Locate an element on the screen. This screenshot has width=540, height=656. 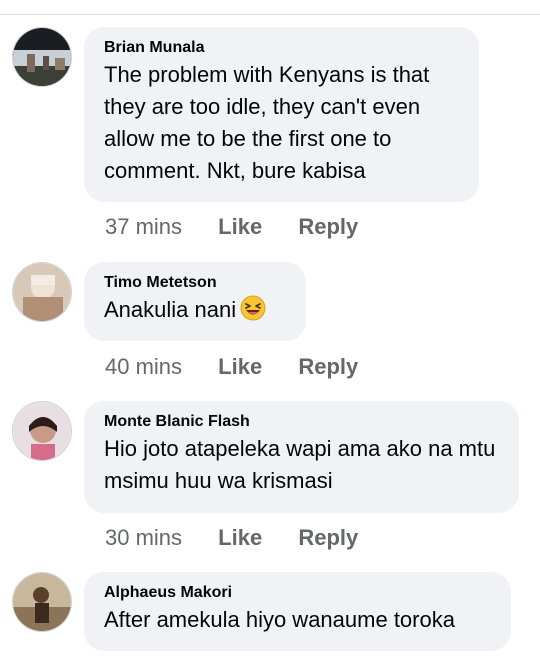
comment-actions: 37 mins Like Reply is located at coordinates (231, 227).